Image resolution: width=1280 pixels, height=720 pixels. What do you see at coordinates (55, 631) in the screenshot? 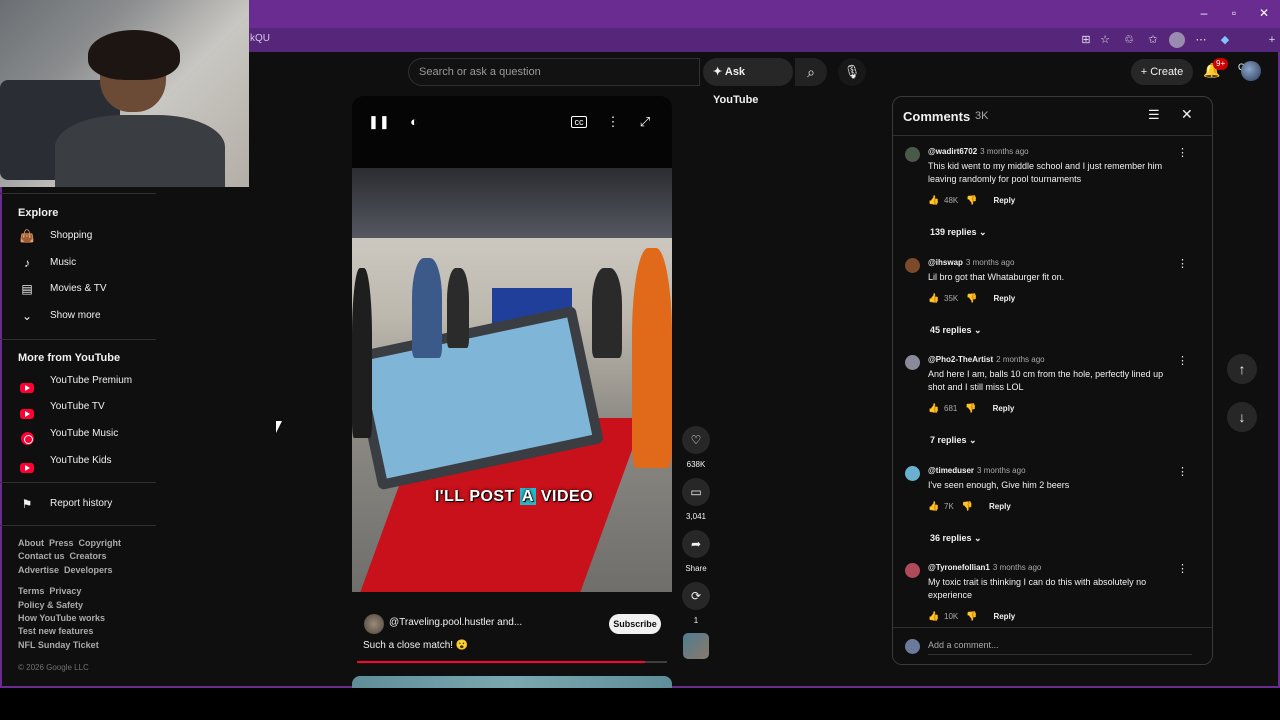
I see `footer-link-test-features: Test new features` at bounding box center [55, 631].